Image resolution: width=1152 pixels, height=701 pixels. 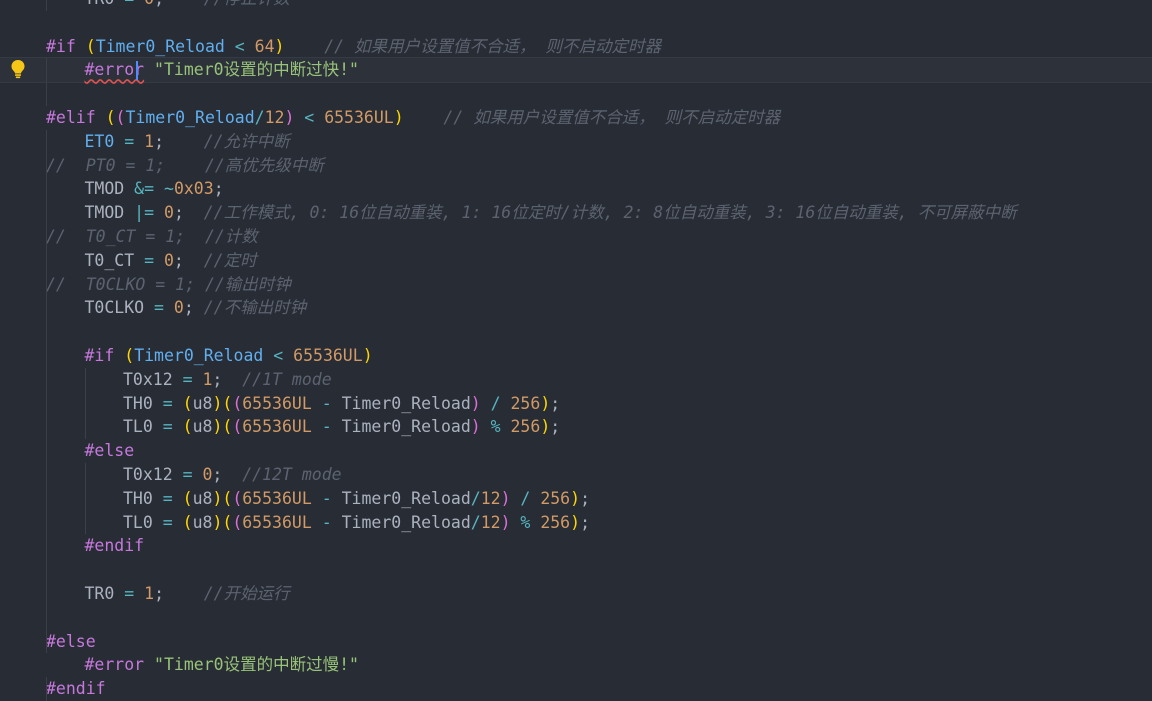 What do you see at coordinates (227, 380) in the screenshot?
I see `code-line-text: T0x12 = 1; //1T mode` at bounding box center [227, 380].